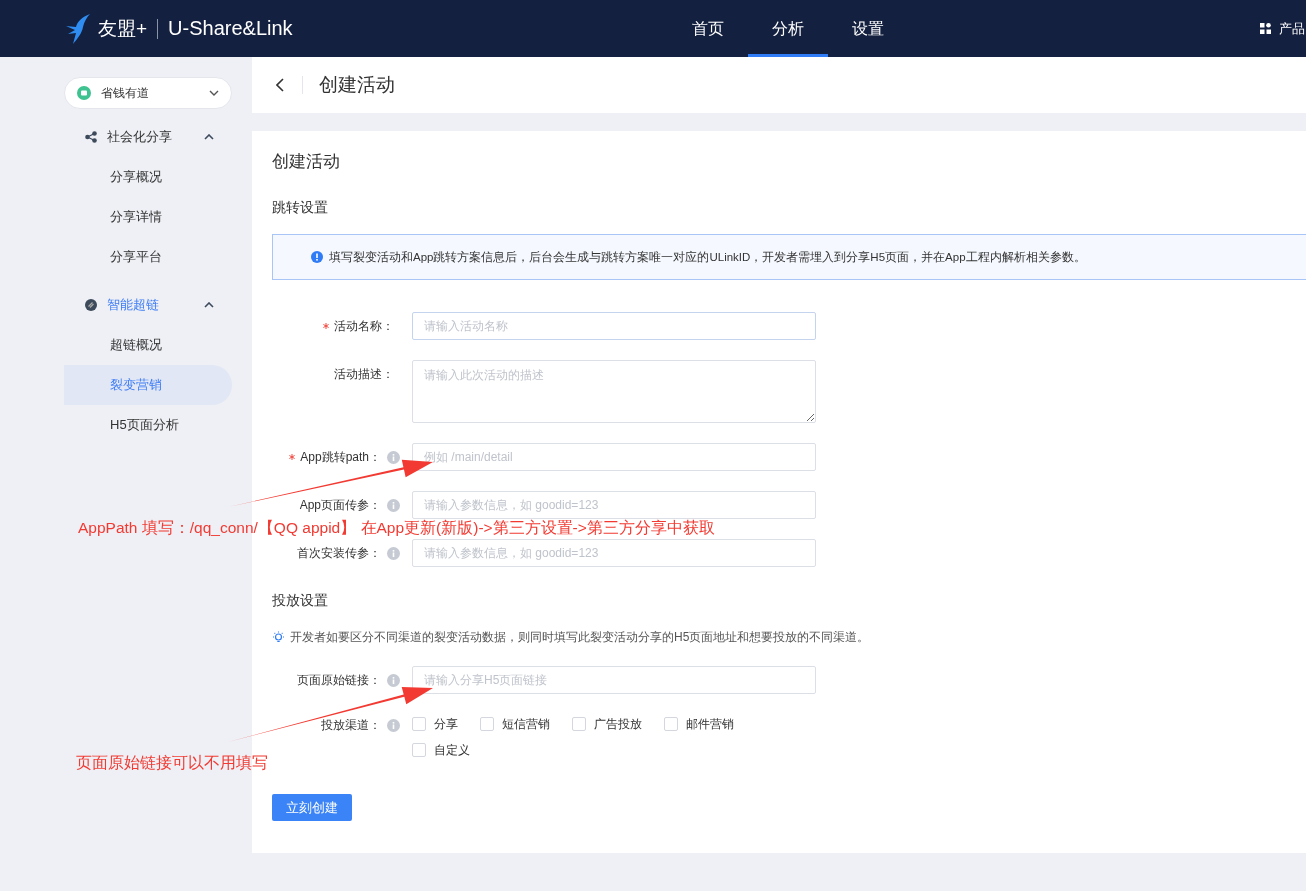 The width and height of the screenshot is (1306, 891). Describe the element at coordinates (148, 257) in the screenshot. I see `sidebar-item: 分享平台` at that location.